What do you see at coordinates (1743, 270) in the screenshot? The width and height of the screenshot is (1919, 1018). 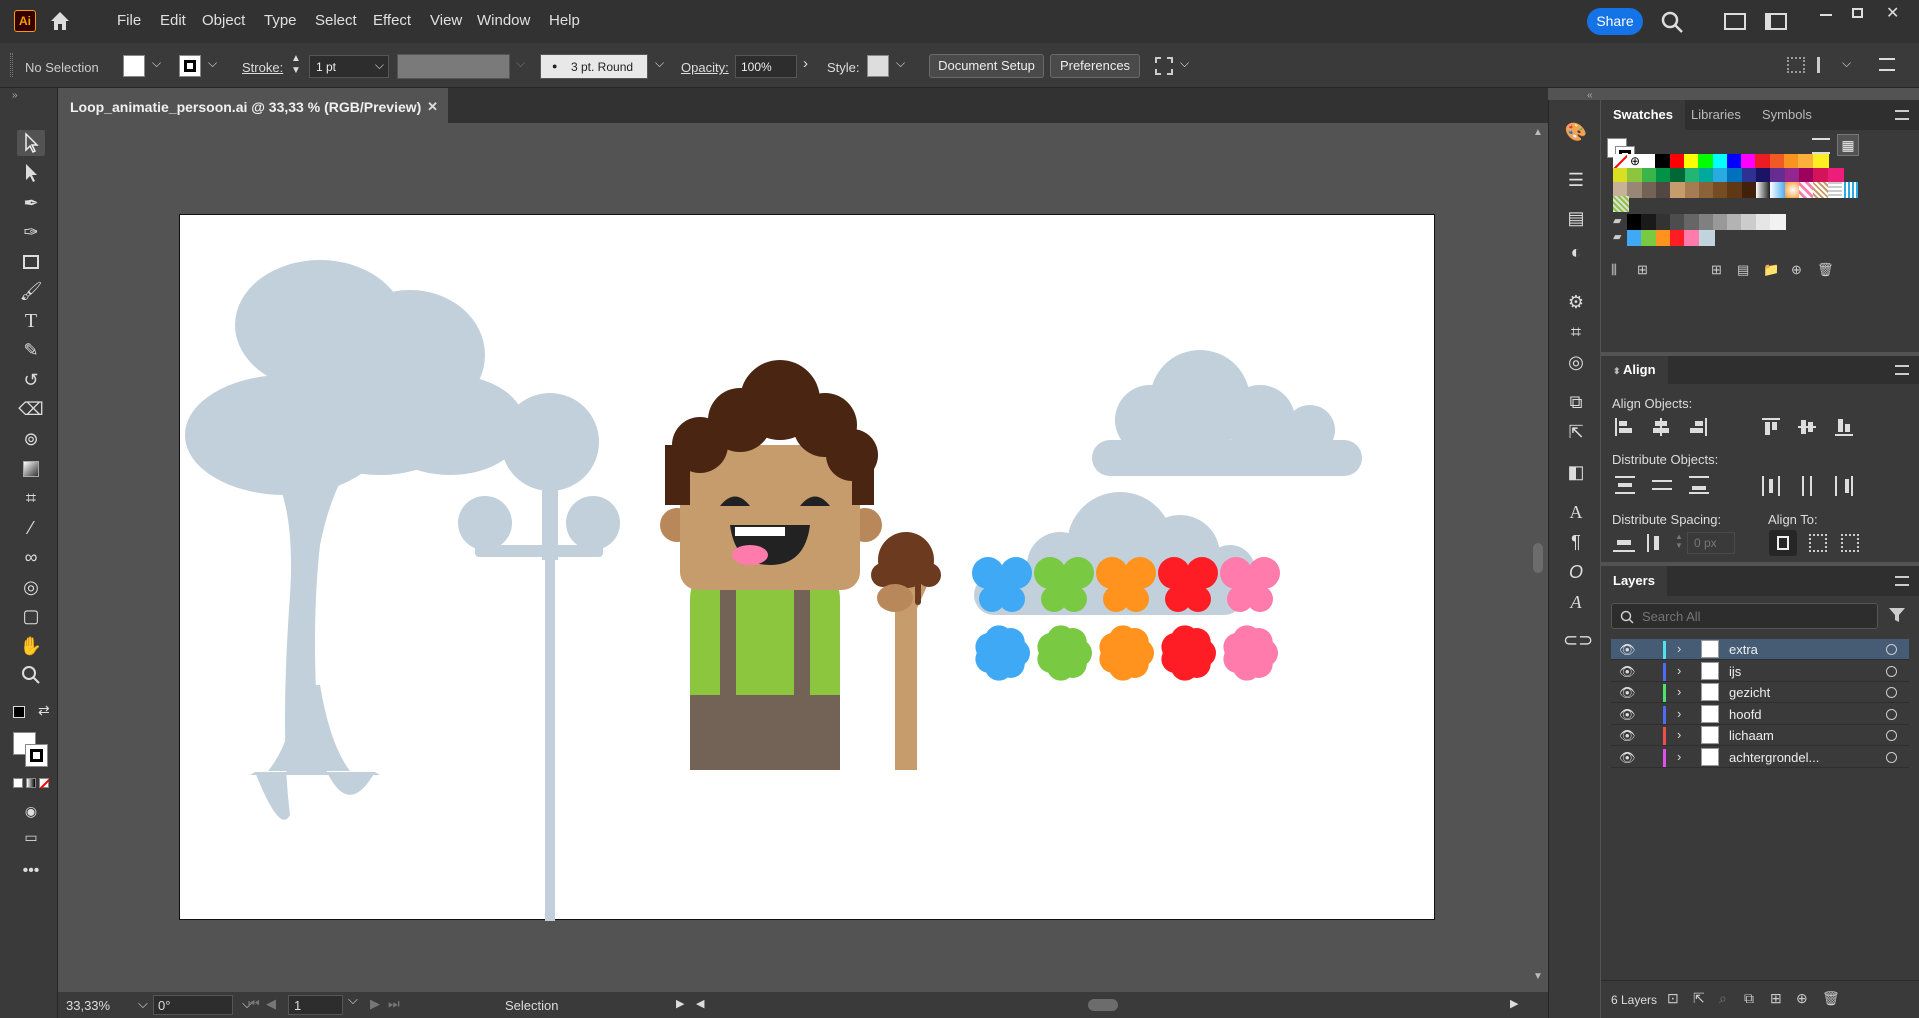 I see `swatch-options-icon: ▤` at bounding box center [1743, 270].